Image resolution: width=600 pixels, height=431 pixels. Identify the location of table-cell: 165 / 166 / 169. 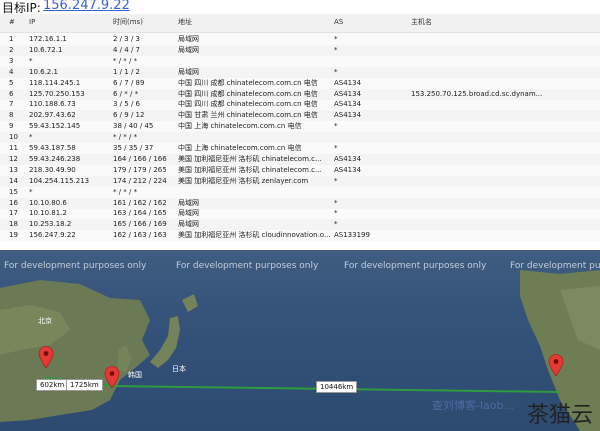
(140, 224).